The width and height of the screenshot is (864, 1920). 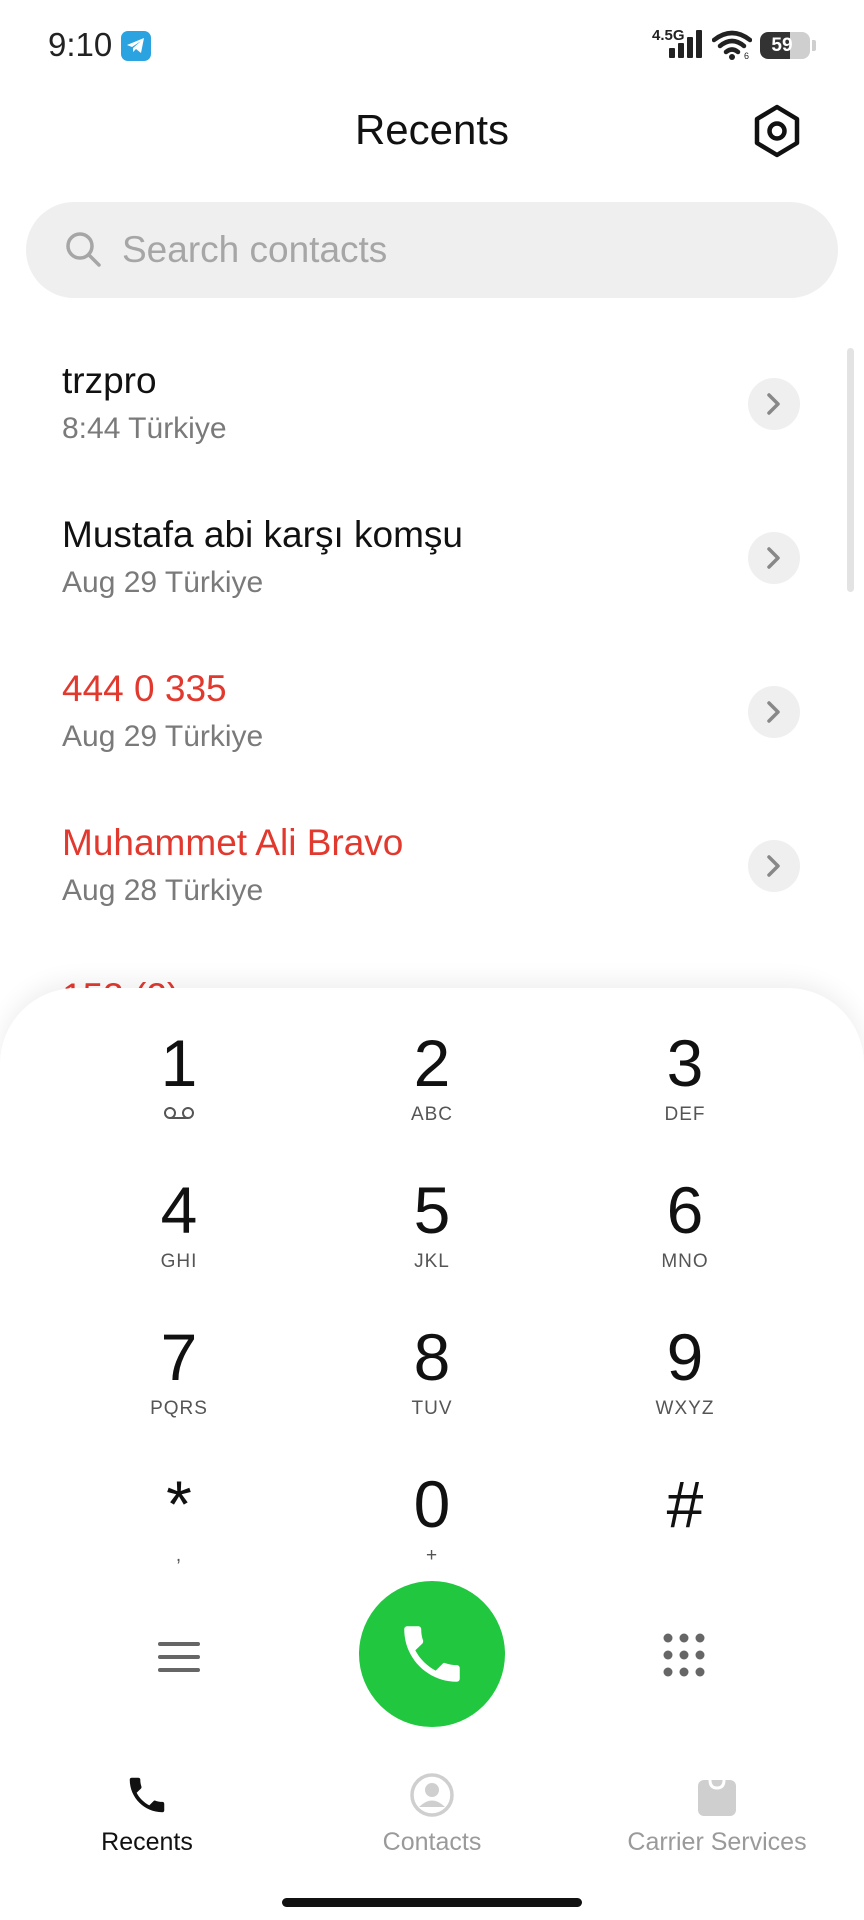 What do you see at coordinates (432, 1408) in the screenshot?
I see `key-letters: TUV` at bounding box center [432, 1408].